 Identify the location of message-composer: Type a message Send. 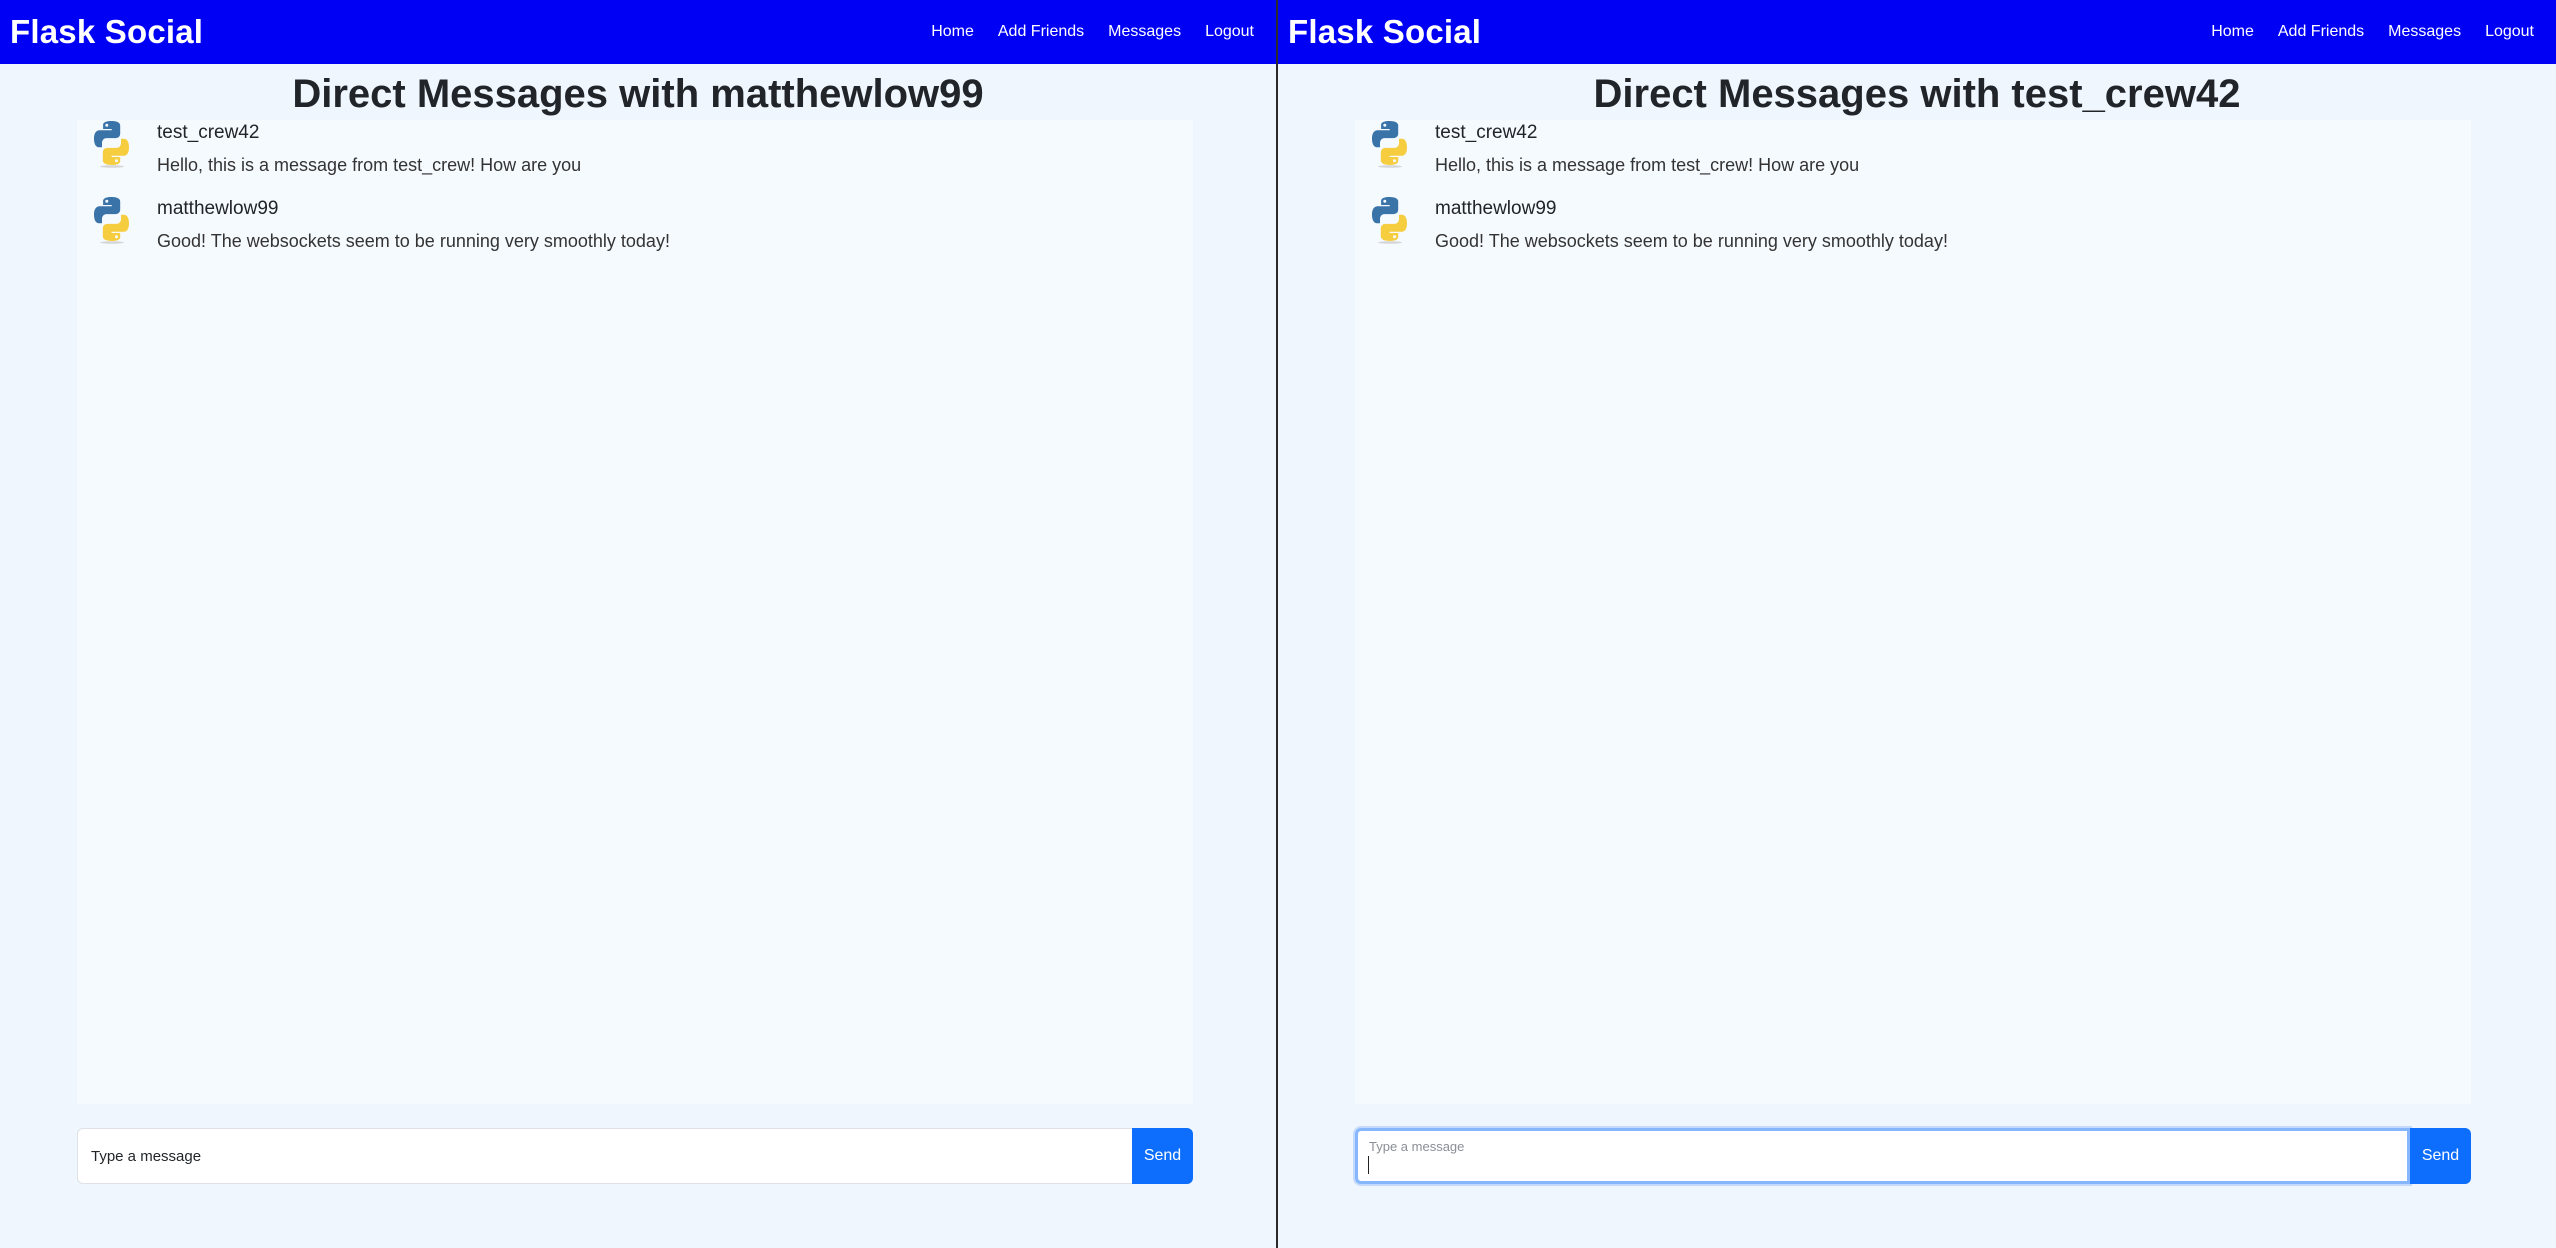
(1913, 1156).